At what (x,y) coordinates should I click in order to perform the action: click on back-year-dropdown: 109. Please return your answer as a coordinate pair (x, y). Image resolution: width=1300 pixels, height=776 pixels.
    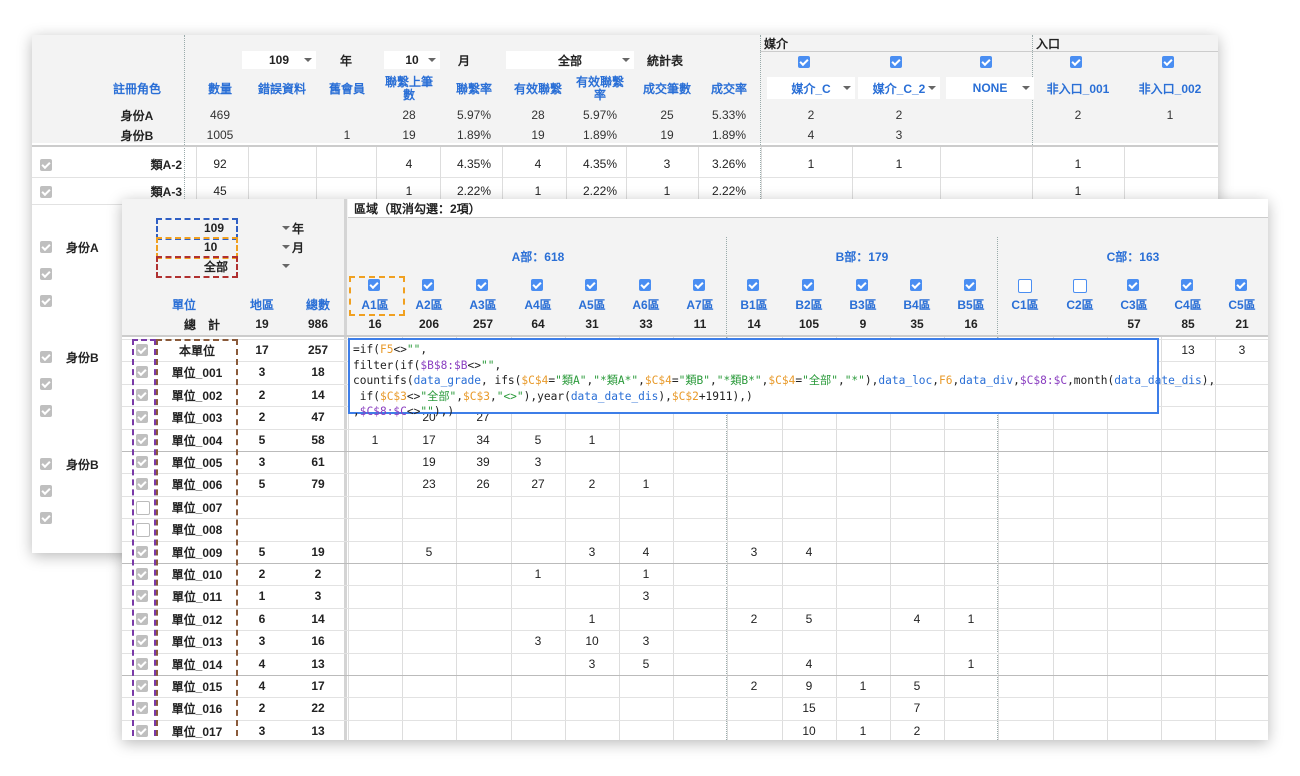
    Looking at the image, I should click on (279, 60).